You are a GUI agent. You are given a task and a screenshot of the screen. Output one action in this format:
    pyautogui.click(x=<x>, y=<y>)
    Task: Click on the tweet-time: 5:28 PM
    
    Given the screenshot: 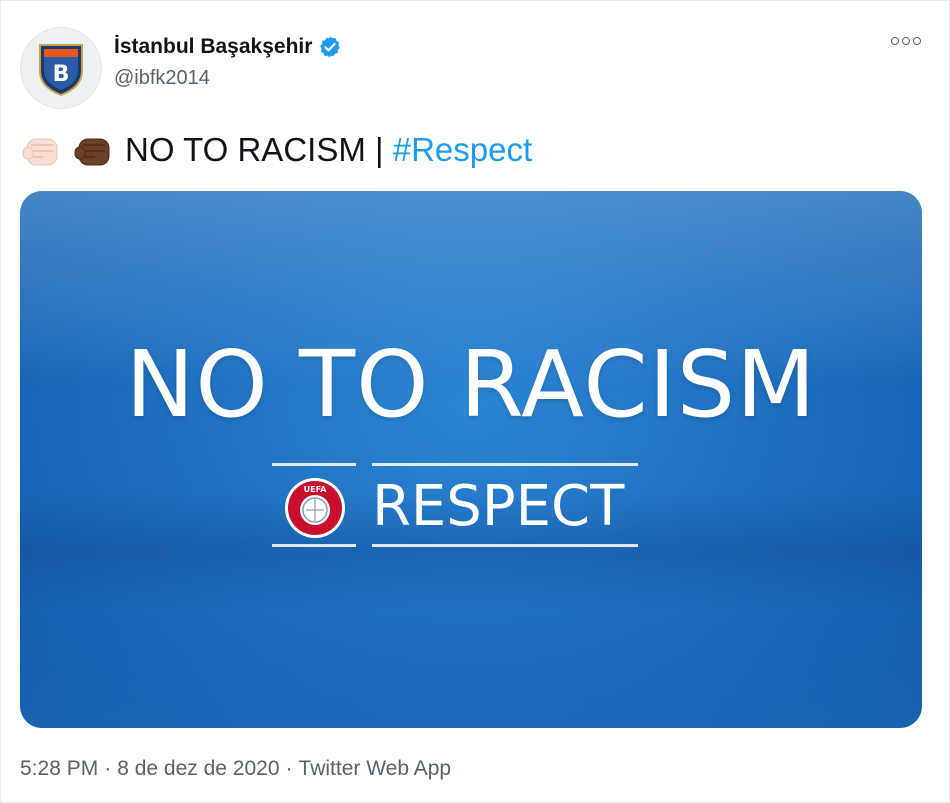 What is the action you would take?
    pyautogui.click(x=59, y=769)
    